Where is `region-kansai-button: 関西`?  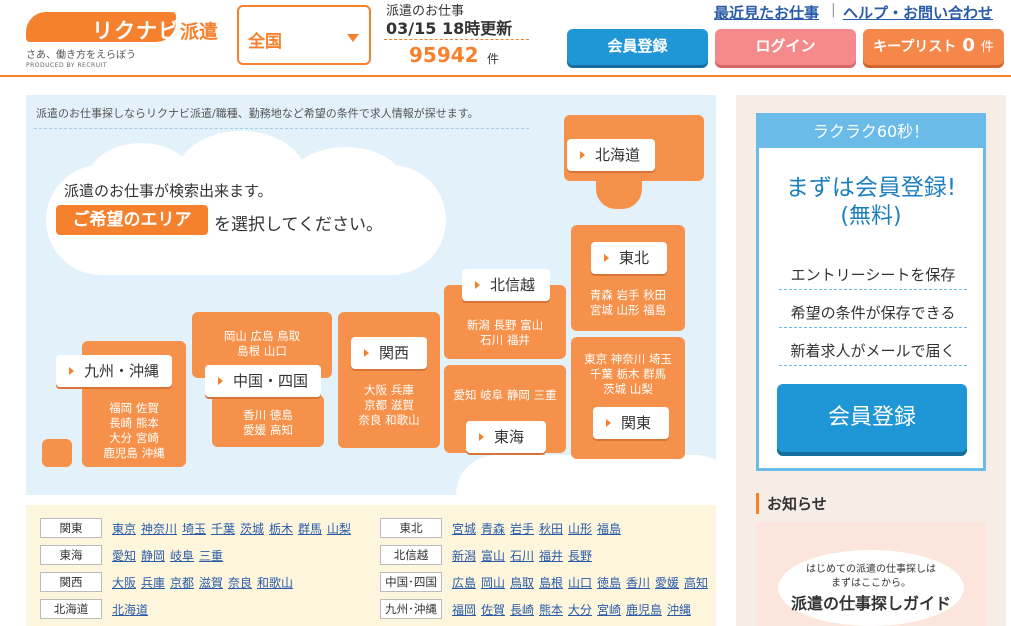
region-kansai-button: 関西 is located at coordinates (389, 353).